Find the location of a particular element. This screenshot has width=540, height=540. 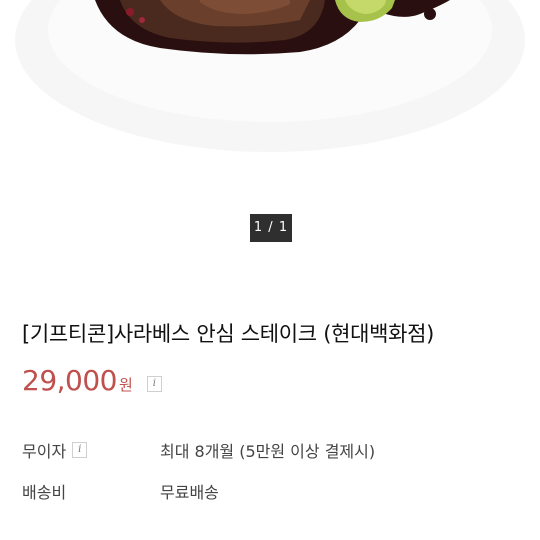

image-counter: 1 / 1 is located at coordinates (271, 228).